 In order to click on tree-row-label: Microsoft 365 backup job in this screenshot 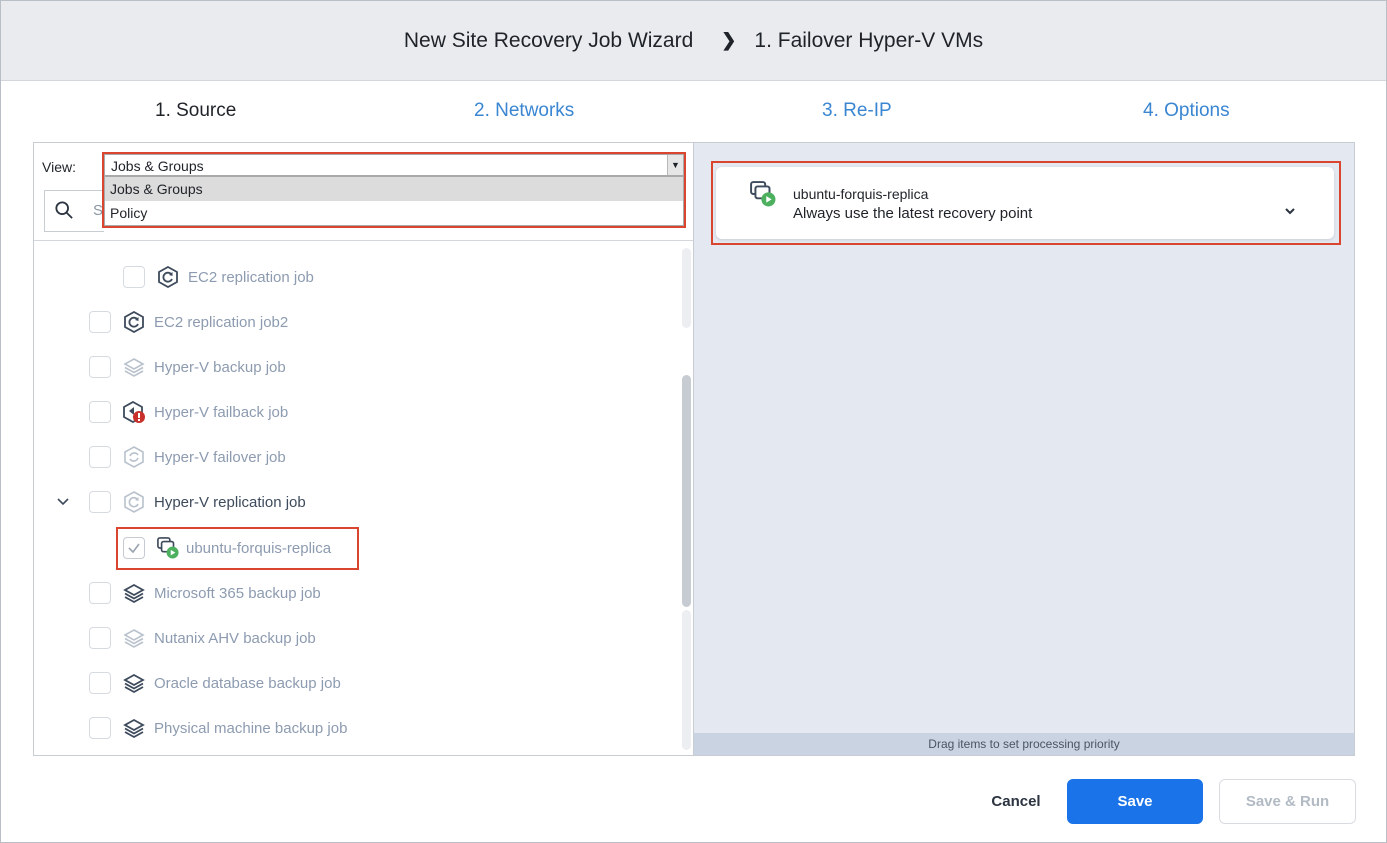, I will do `click(237, 593)`.